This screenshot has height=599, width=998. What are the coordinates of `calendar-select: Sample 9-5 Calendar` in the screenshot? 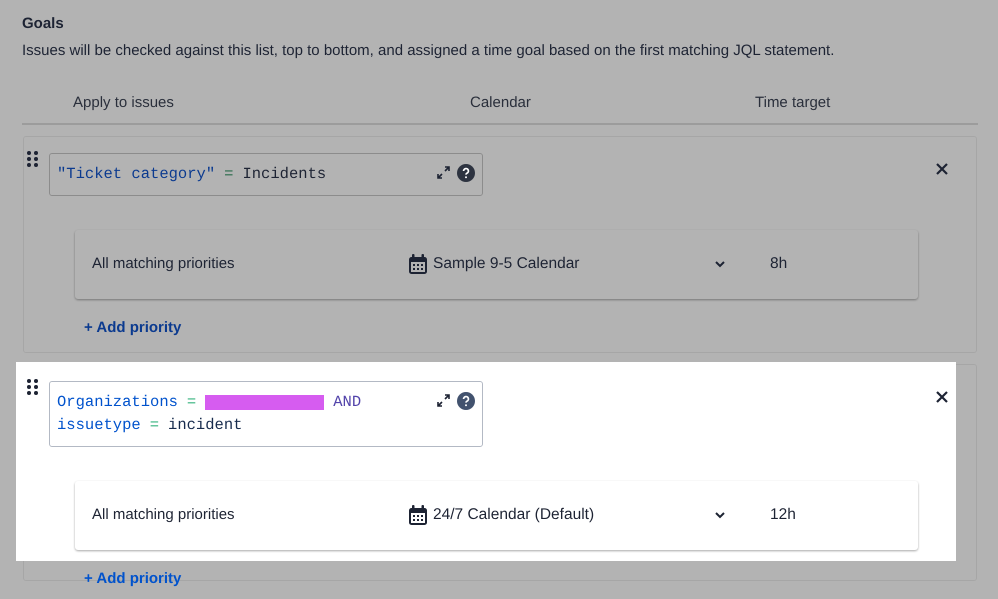 It's located at (569, 264).